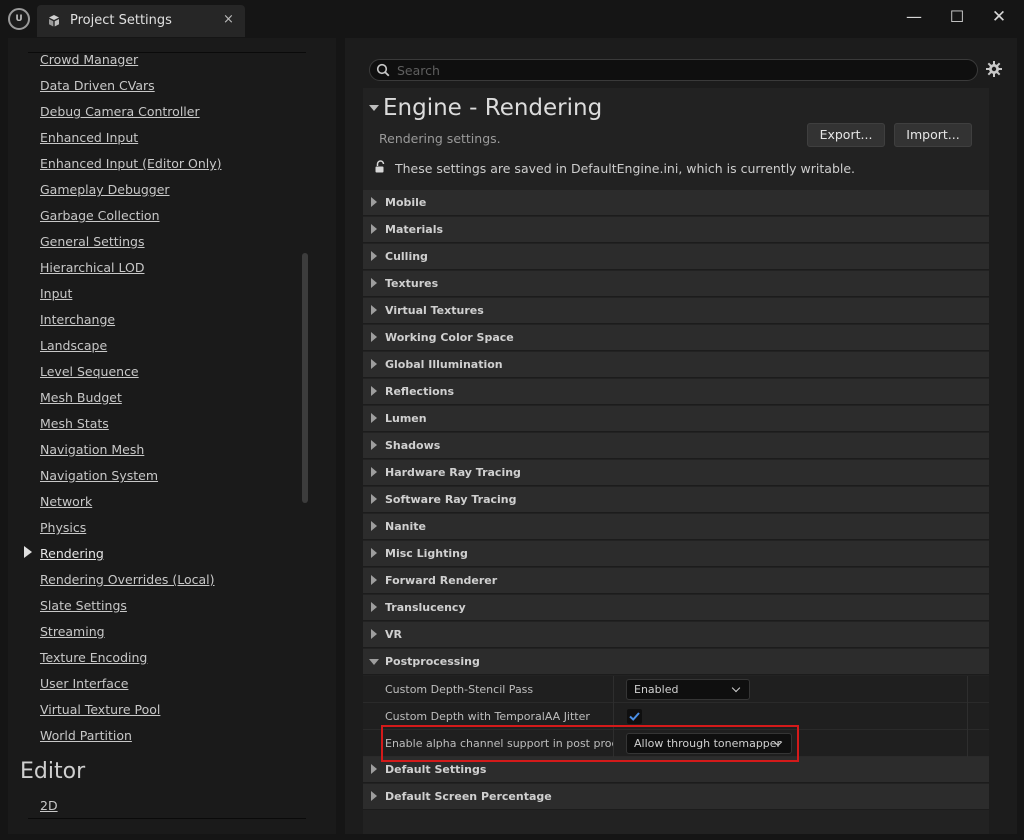 The image size is (1024, 840). I want to click on sidebar-item-navigation-system: Navigation System, so click(99, 475).